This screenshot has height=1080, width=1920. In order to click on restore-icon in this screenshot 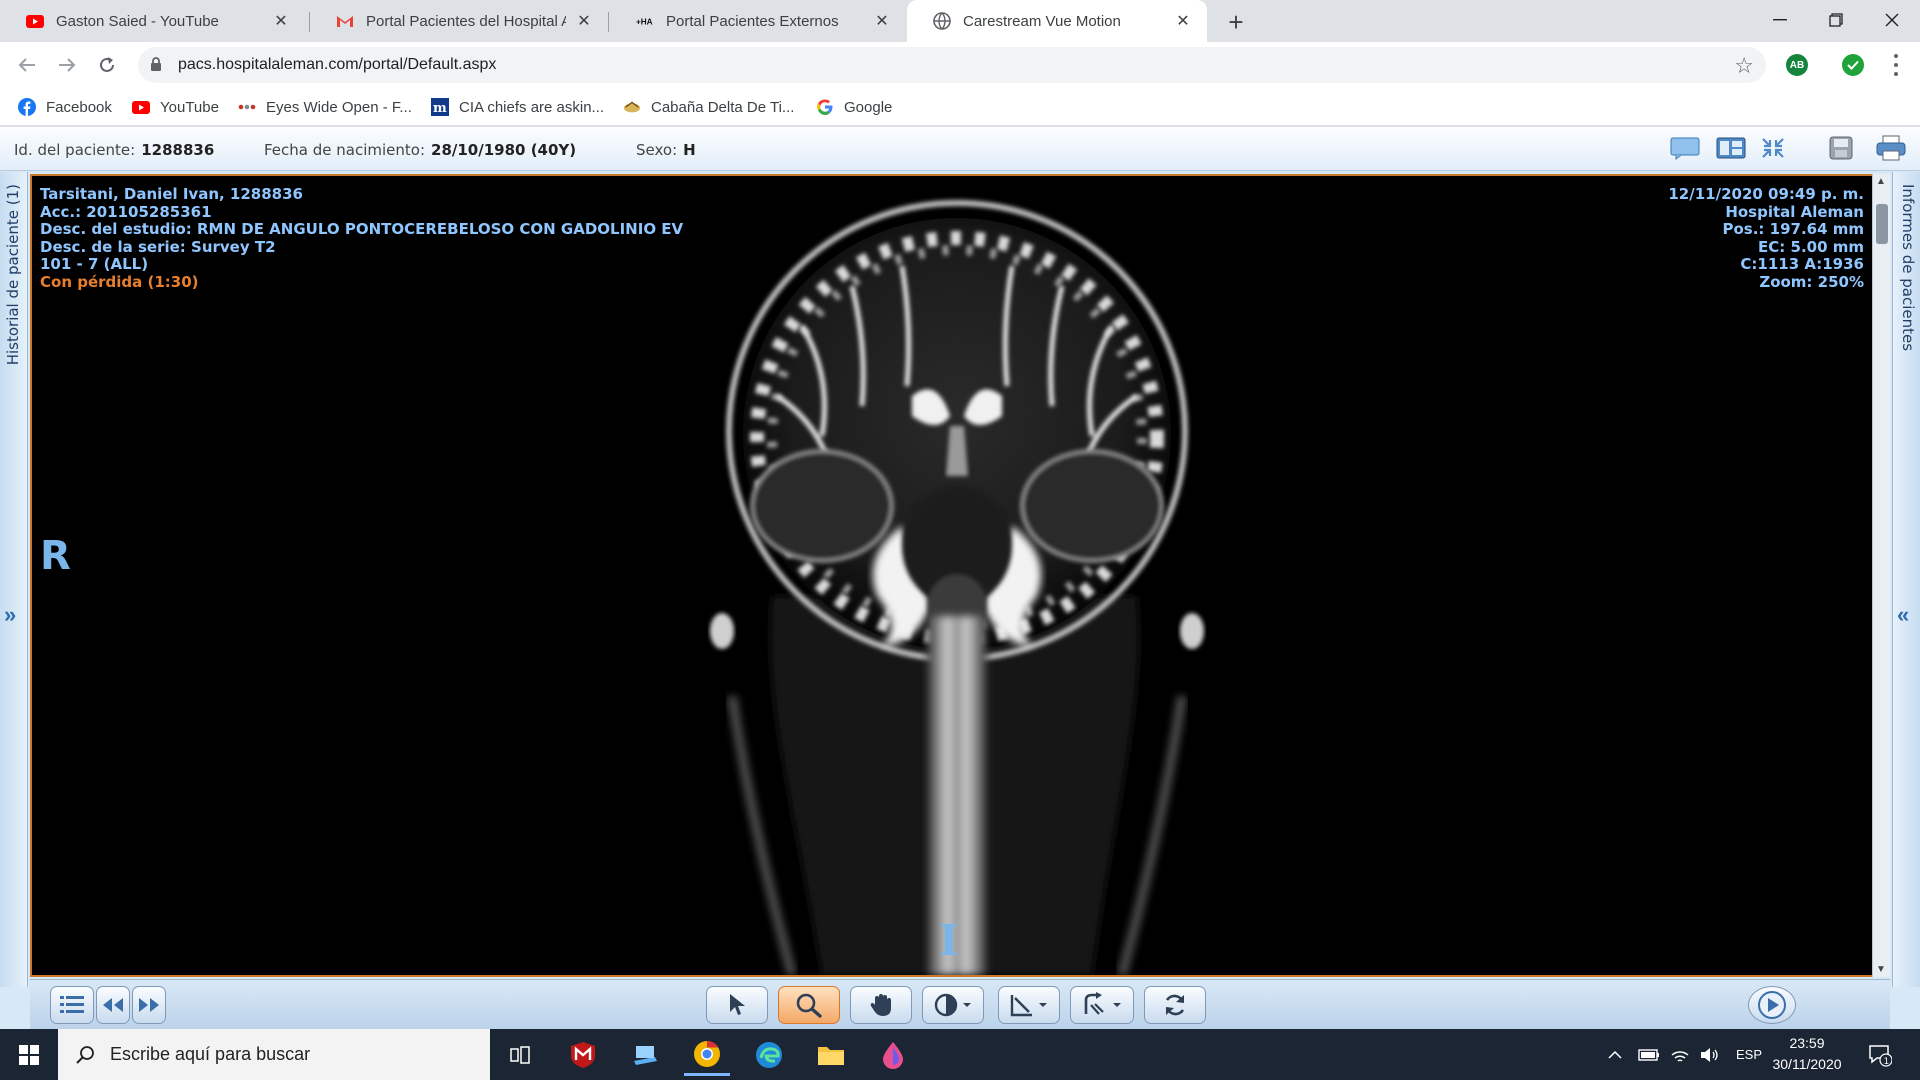, I will do `click(1836, 20)`.